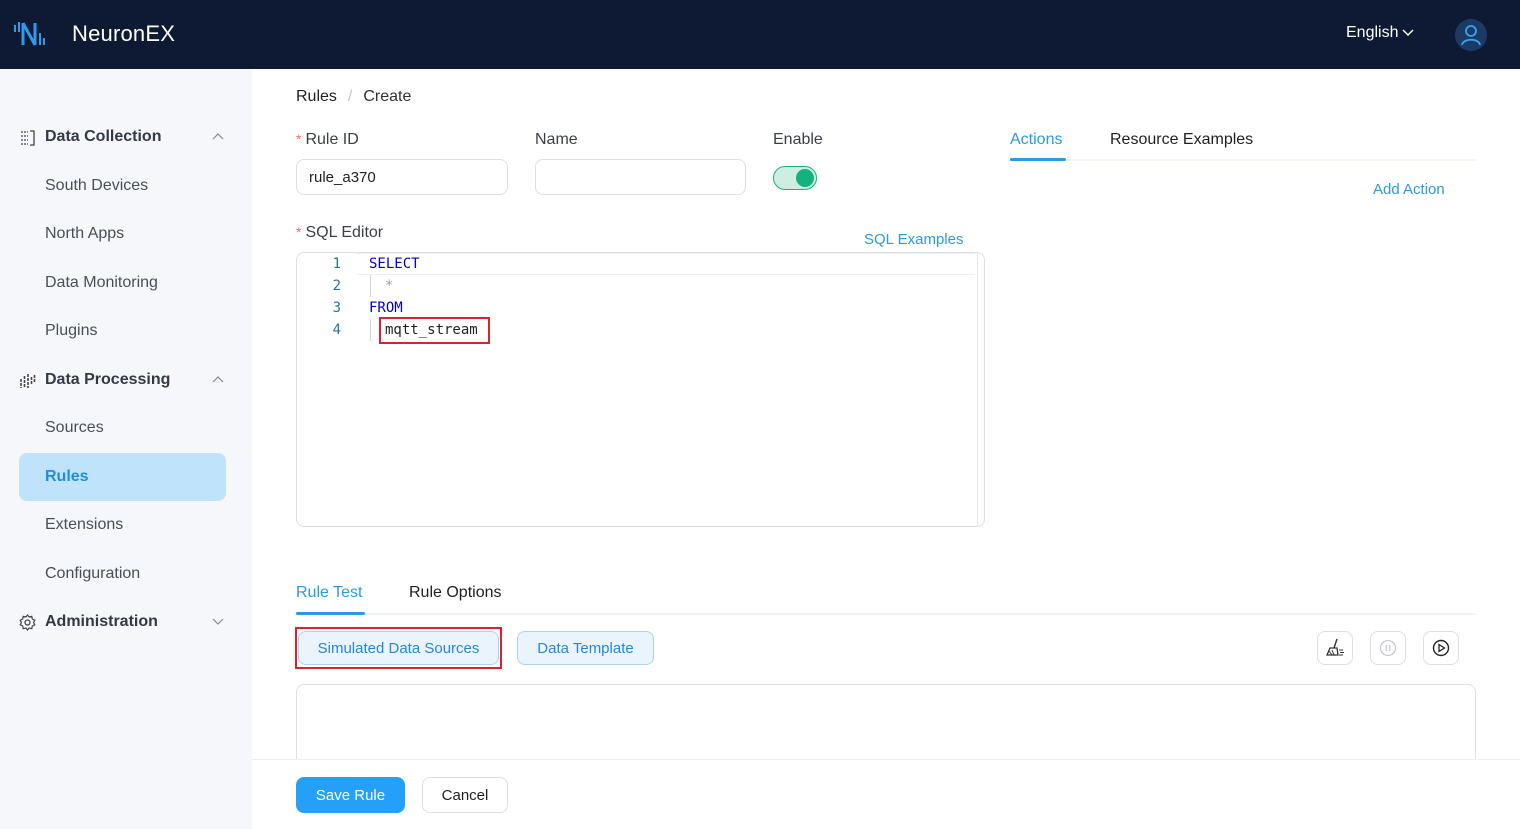  Describe the element at coordinates (101, 282) in the screenshot. I see `sidebar-item-label: Data Monitoring` at that location.